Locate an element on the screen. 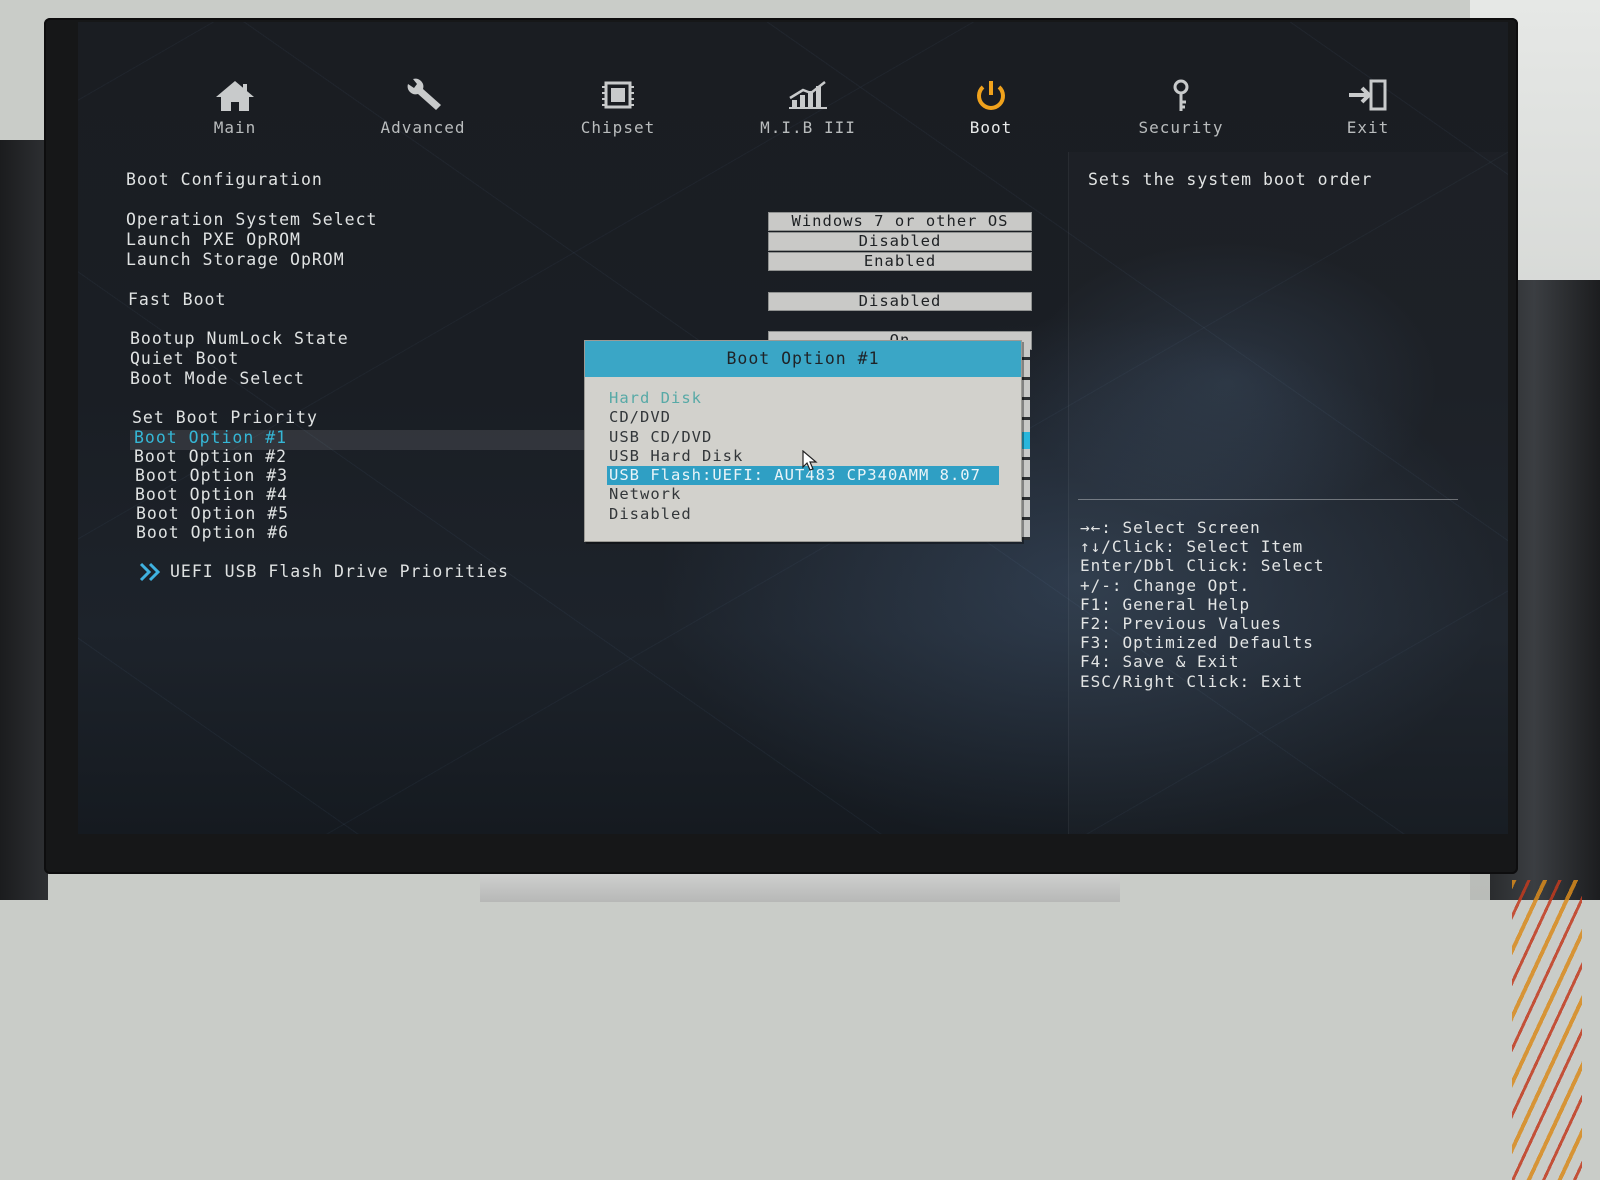 The image size is (1600, 1180). exit-icon is located at coordinates (1368, 96).